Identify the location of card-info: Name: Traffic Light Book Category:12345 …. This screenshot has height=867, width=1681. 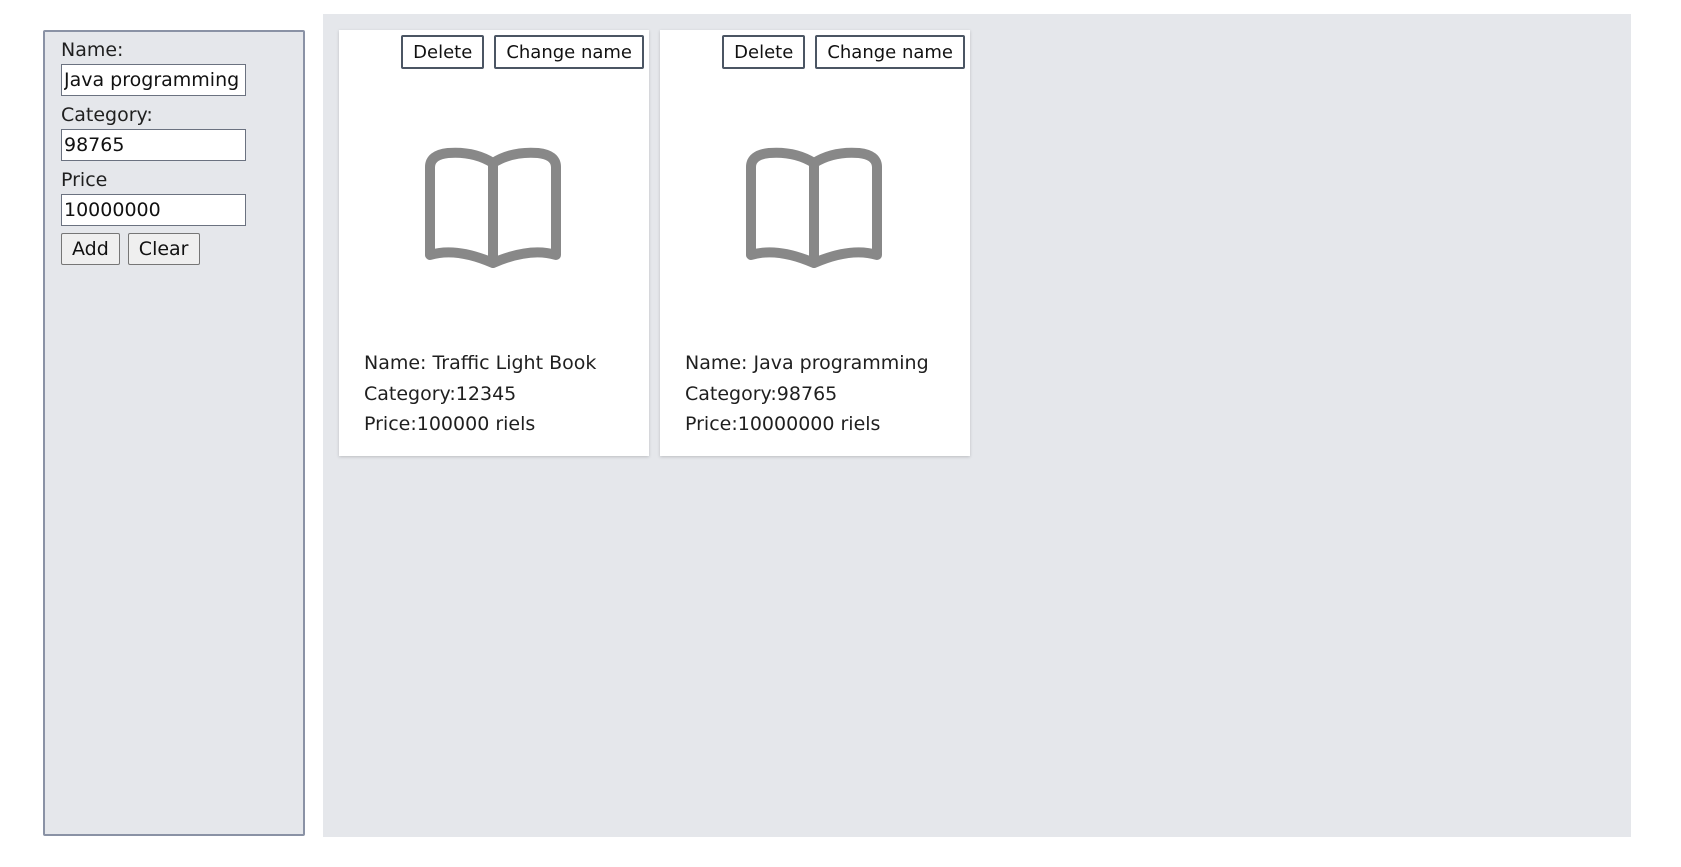
(480, 394).